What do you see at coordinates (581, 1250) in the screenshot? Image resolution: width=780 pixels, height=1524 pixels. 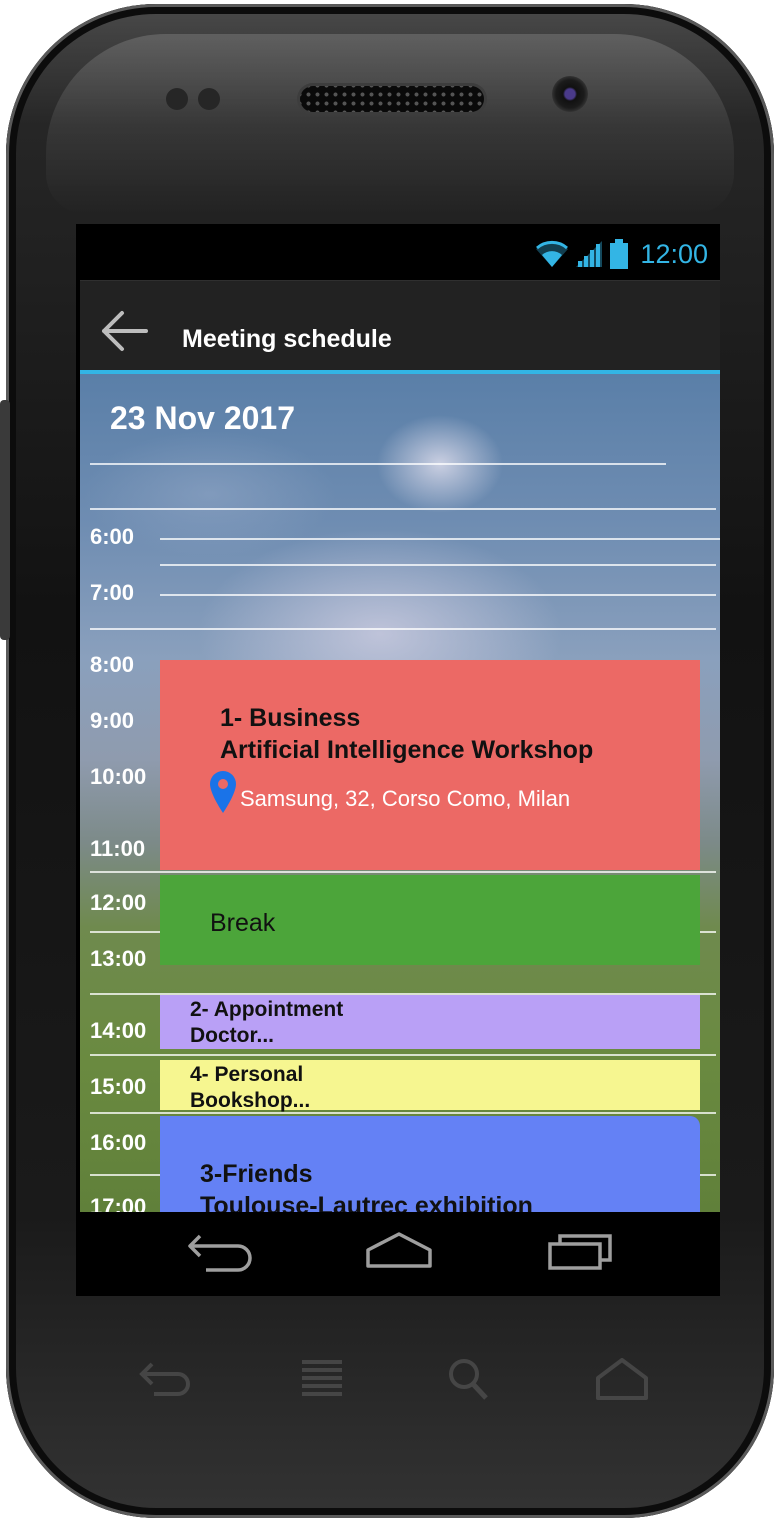 I see `recent-apps-icon` at bounding box center [581, 1250].